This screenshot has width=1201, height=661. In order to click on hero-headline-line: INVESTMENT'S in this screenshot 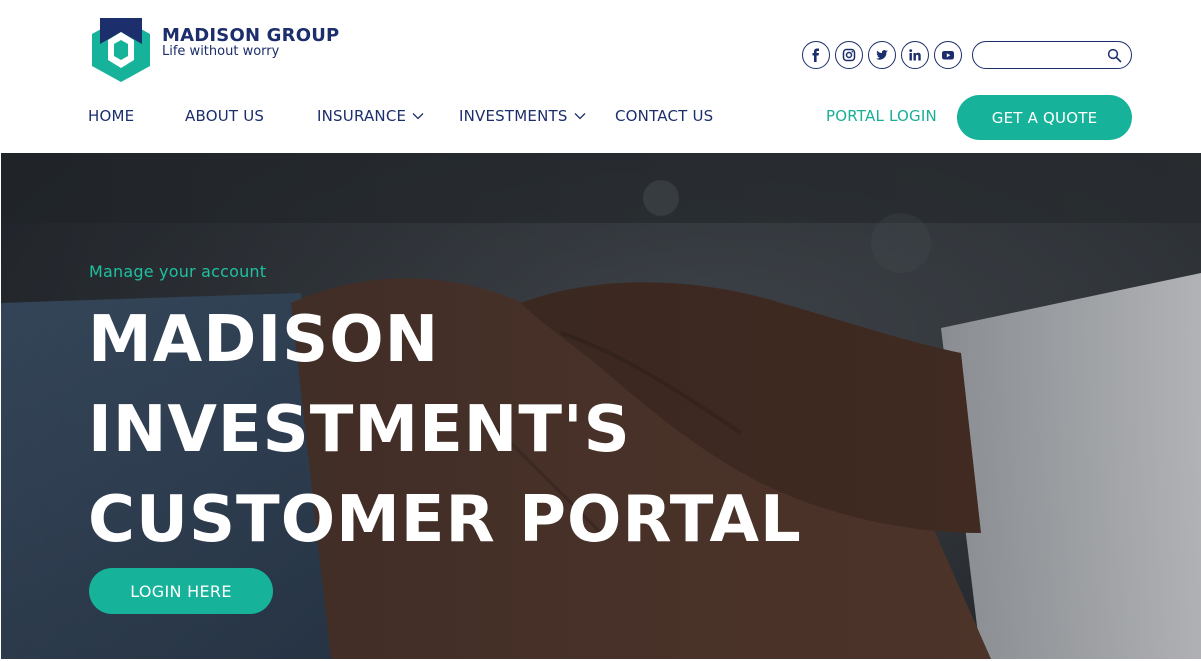, I will do `click(359, 430)`.